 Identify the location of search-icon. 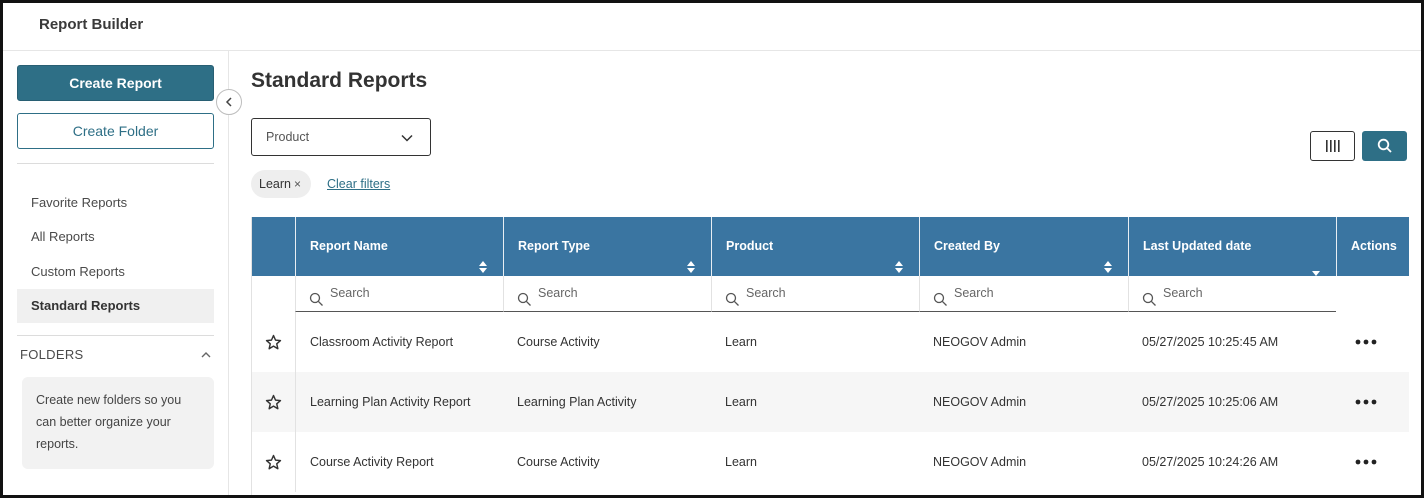
(1384, 145).